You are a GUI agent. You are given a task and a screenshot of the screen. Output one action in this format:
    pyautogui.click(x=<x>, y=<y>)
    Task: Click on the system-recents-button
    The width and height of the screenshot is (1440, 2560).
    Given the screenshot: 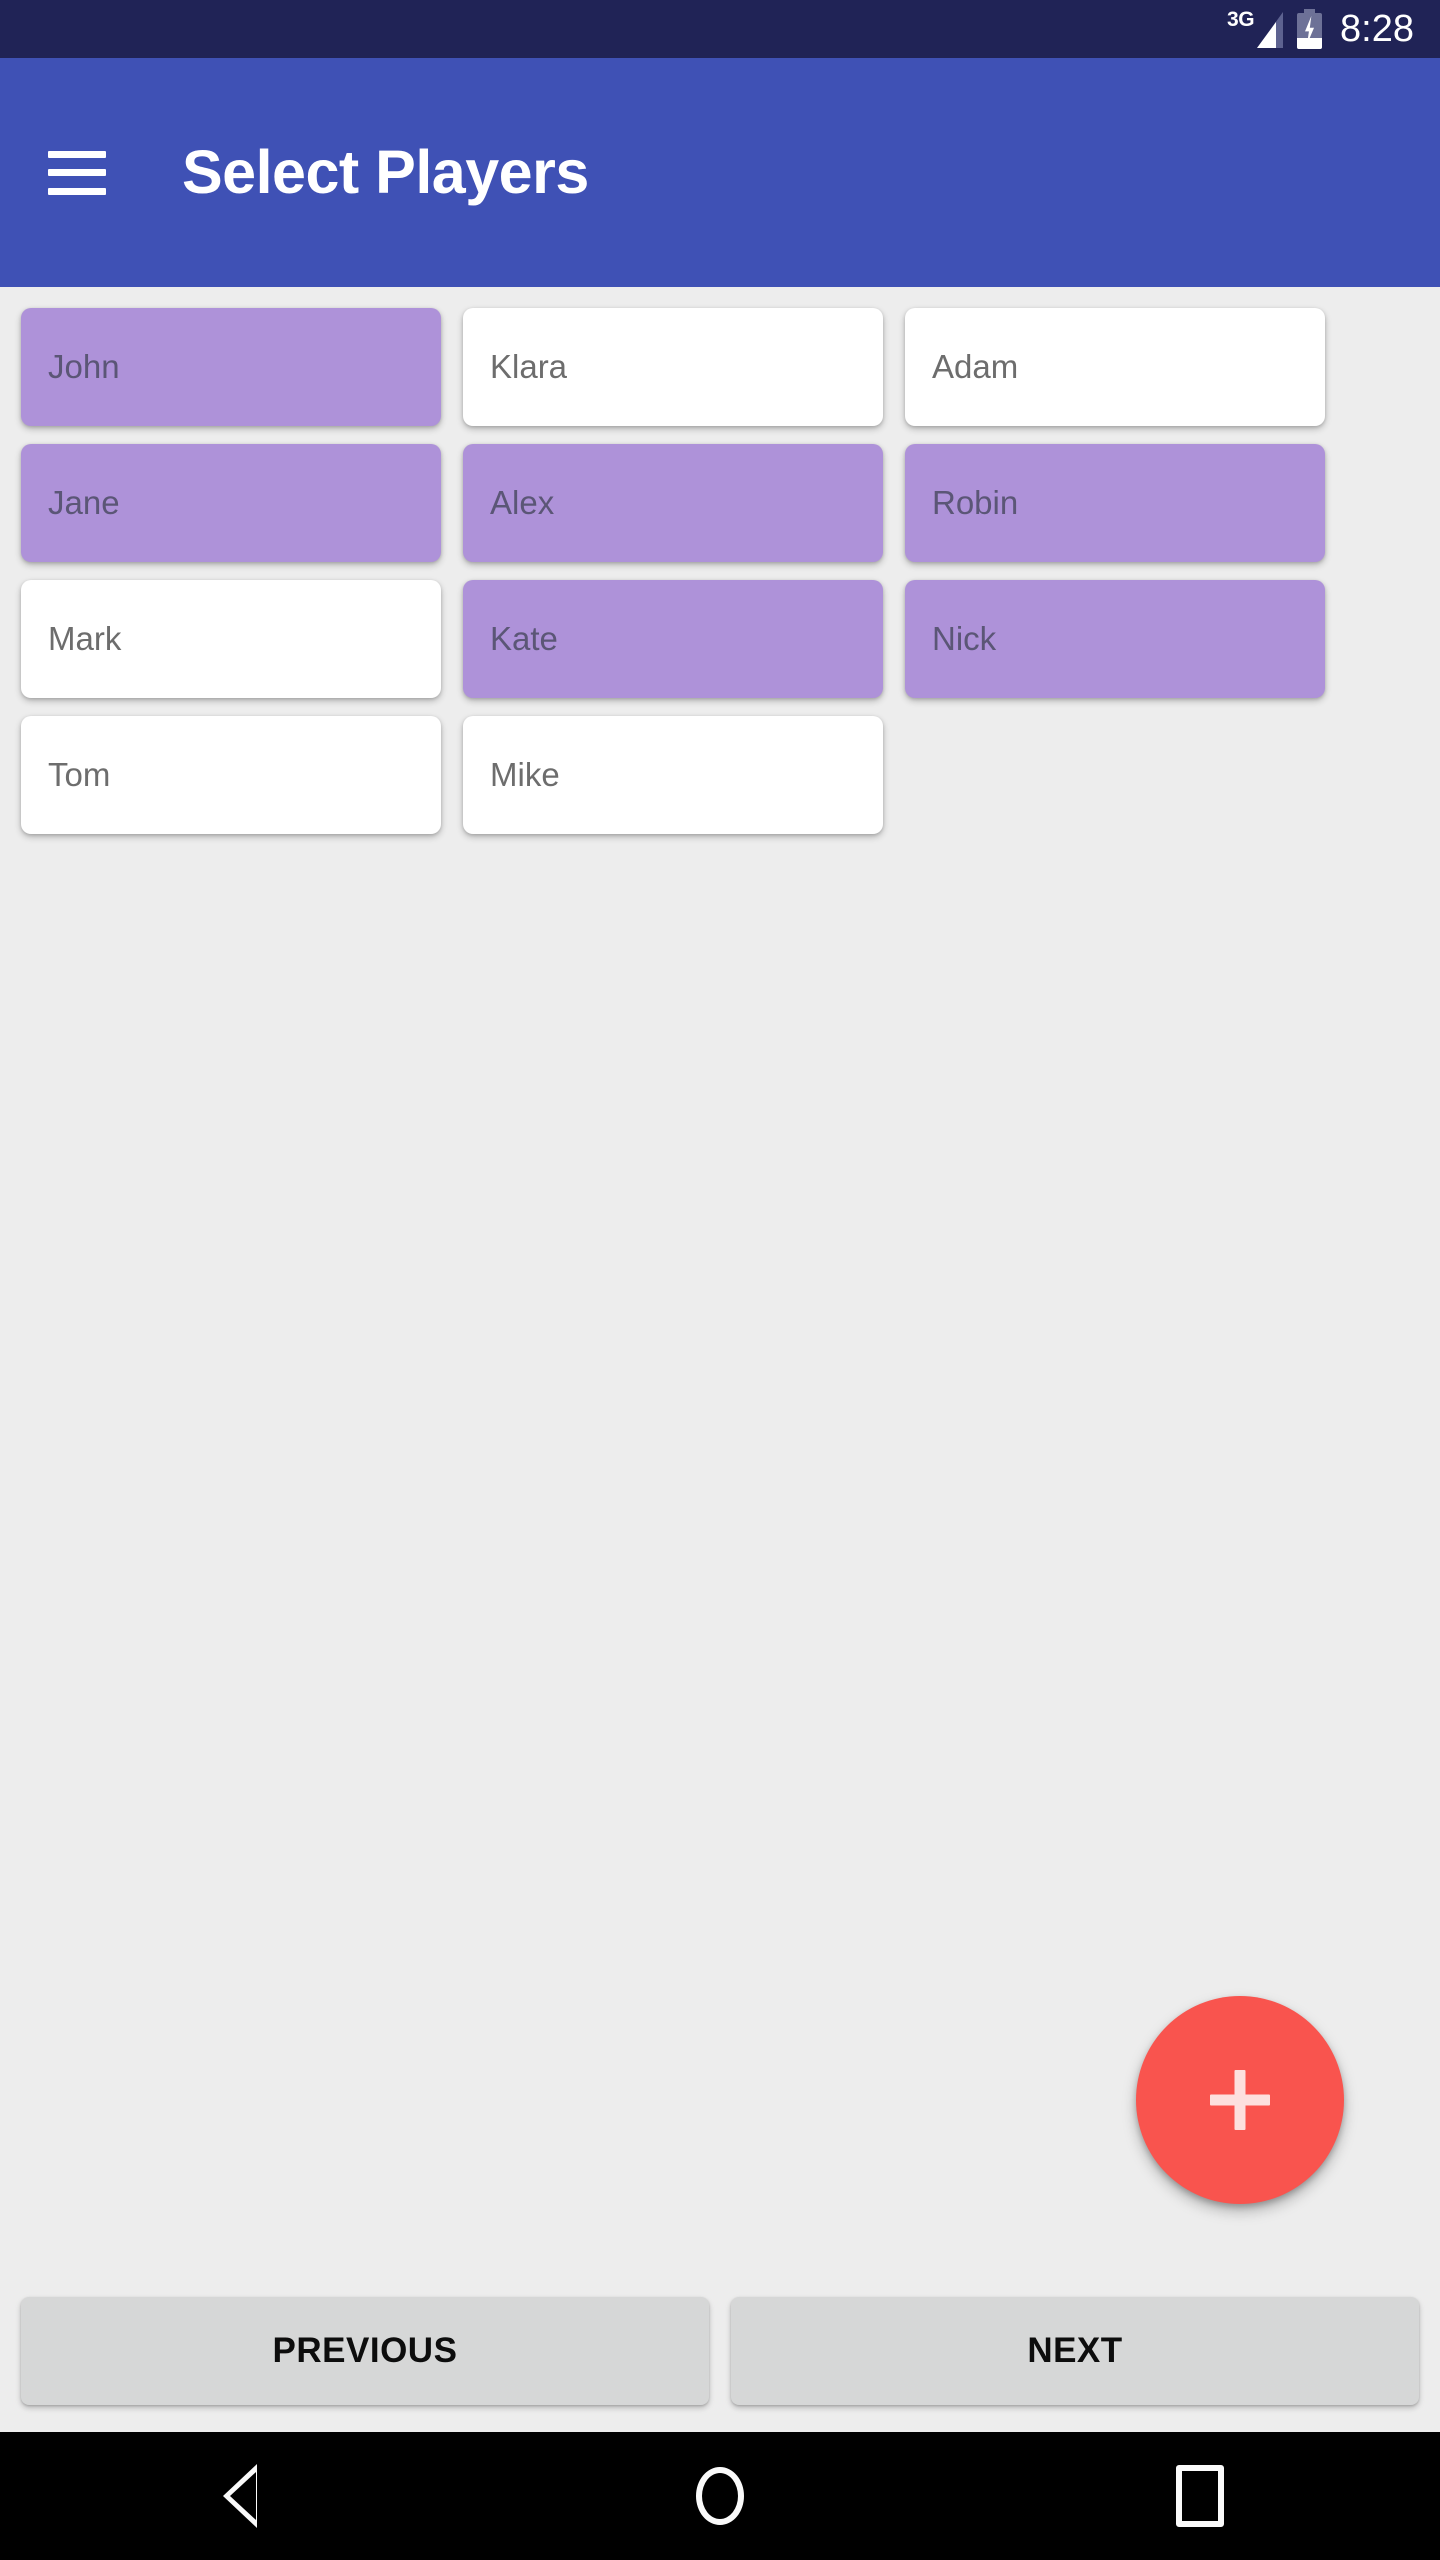 What is the action you would take?
    pyautogui.click(x=1200, y=2496)
    